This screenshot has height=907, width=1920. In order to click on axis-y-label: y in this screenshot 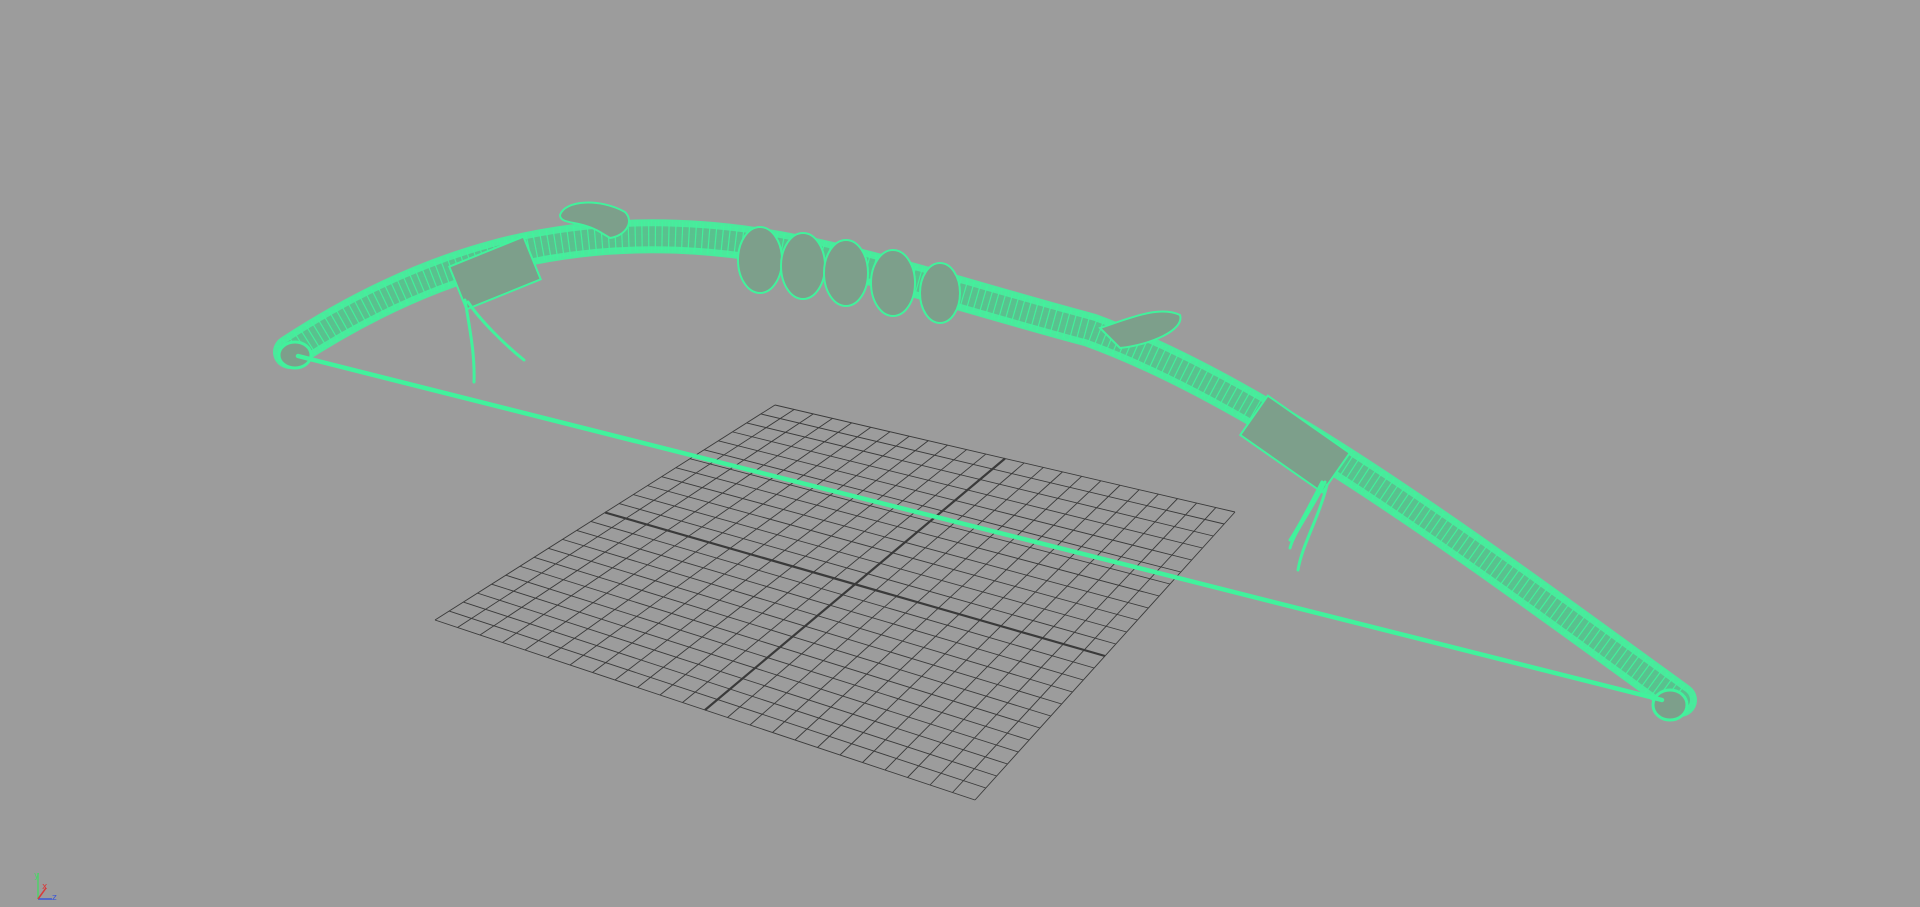, I will do `click(37, 876)`.